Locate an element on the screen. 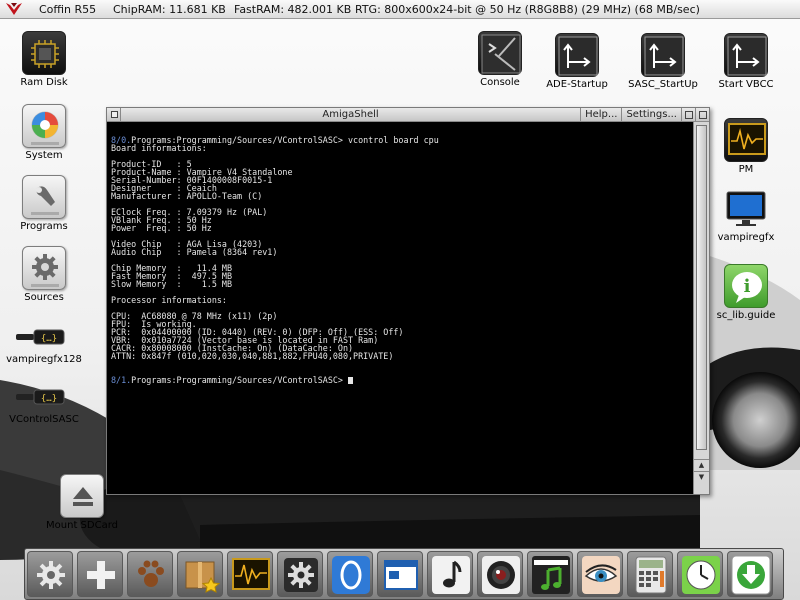 This screenshot has width=800, height=600. console-text: Processor informations: is located at coordinates (169, 300).